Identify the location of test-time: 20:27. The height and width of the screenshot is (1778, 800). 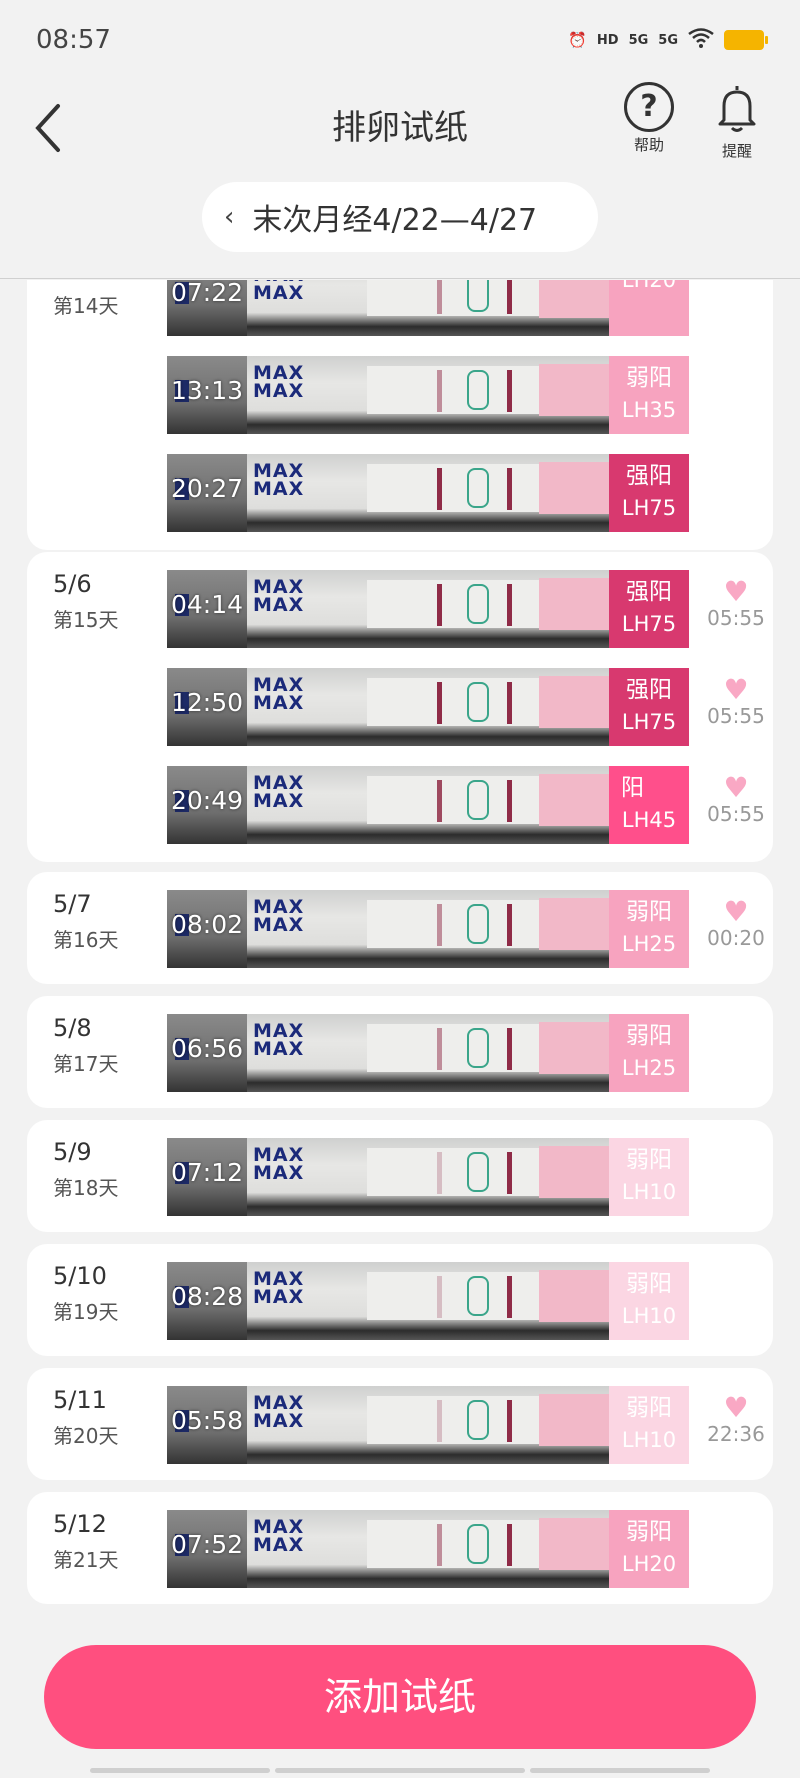
(207, 488).